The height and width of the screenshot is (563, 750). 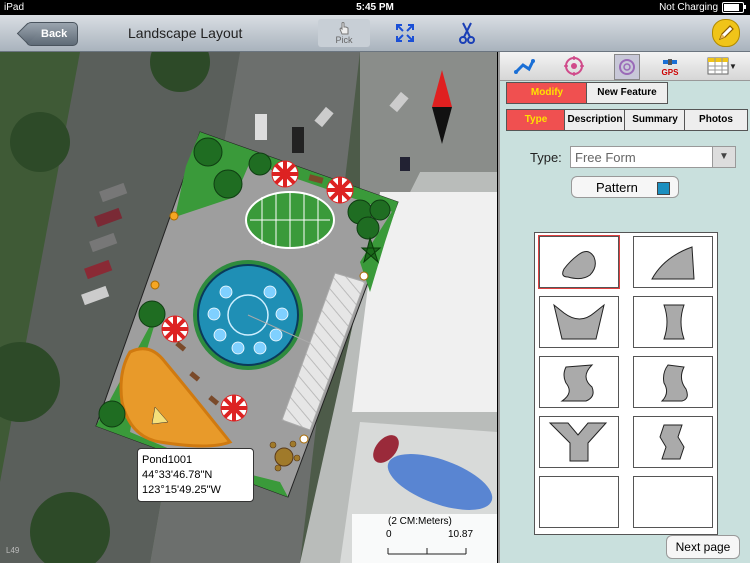 I want to click on wedge-shape-icon, so click(x=673, y=263).